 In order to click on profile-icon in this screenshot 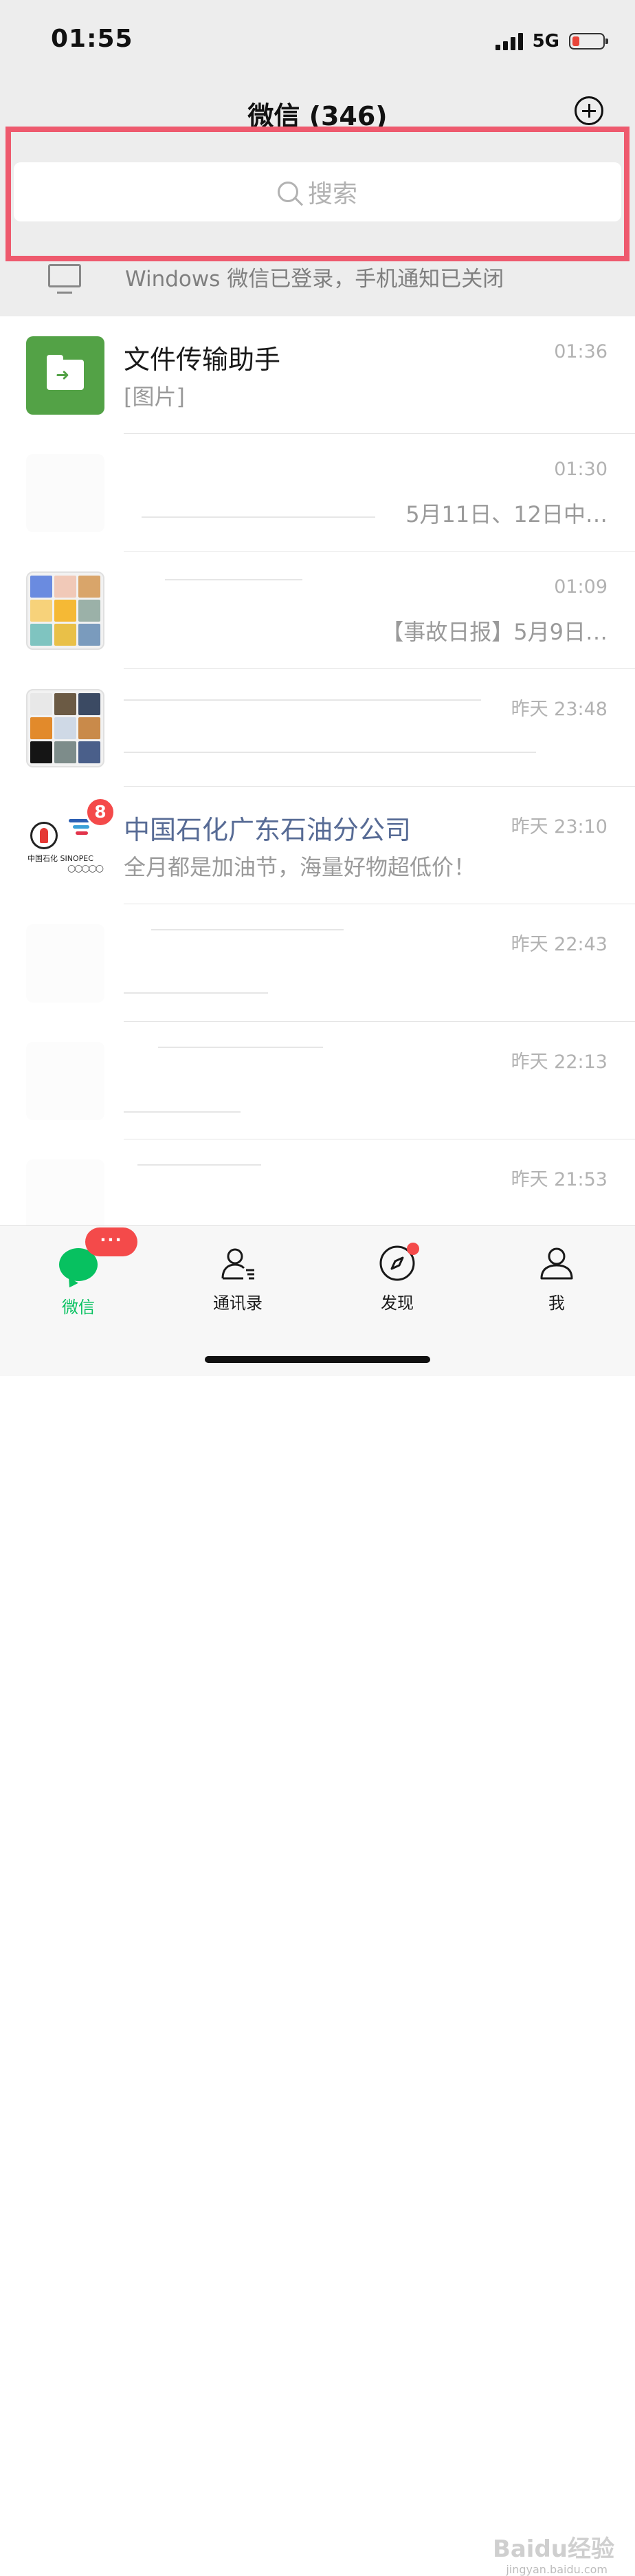, I will do `click(556, 1263)`.